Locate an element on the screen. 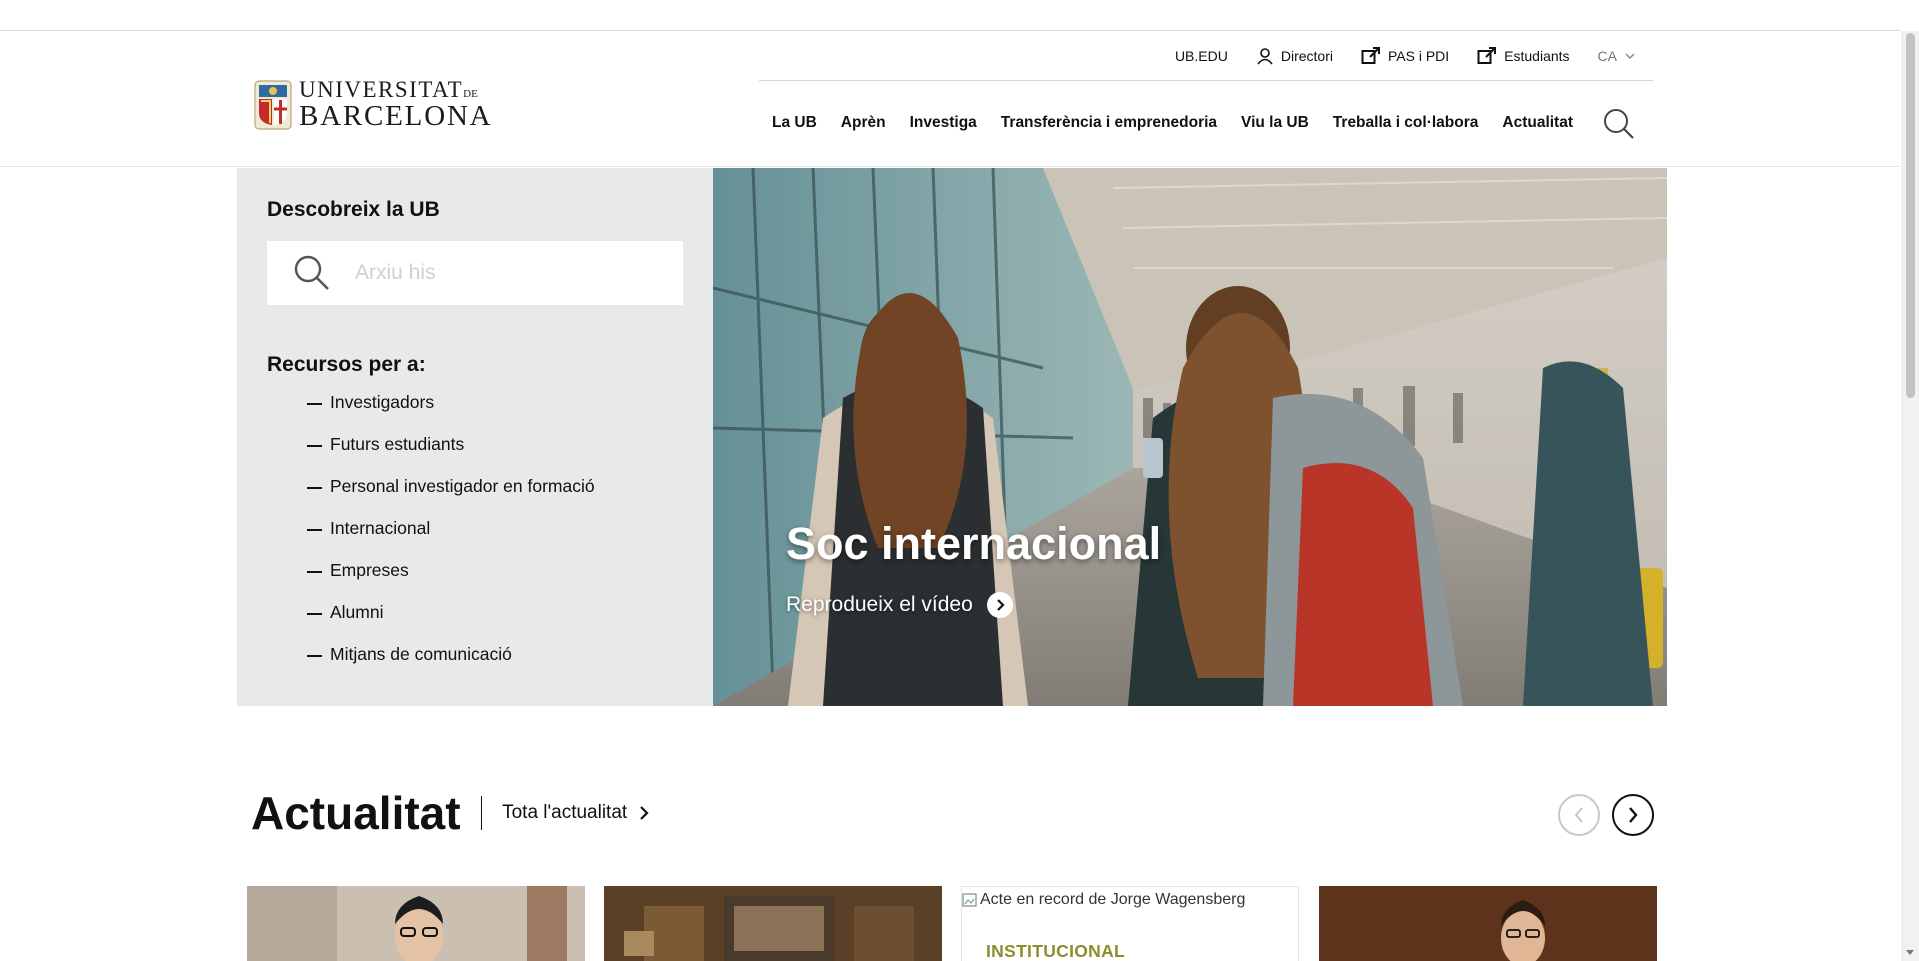 This screenshot has width=1919, height=961. all-news-link: Tota l'actualitat is located at coordinates (575, 813).